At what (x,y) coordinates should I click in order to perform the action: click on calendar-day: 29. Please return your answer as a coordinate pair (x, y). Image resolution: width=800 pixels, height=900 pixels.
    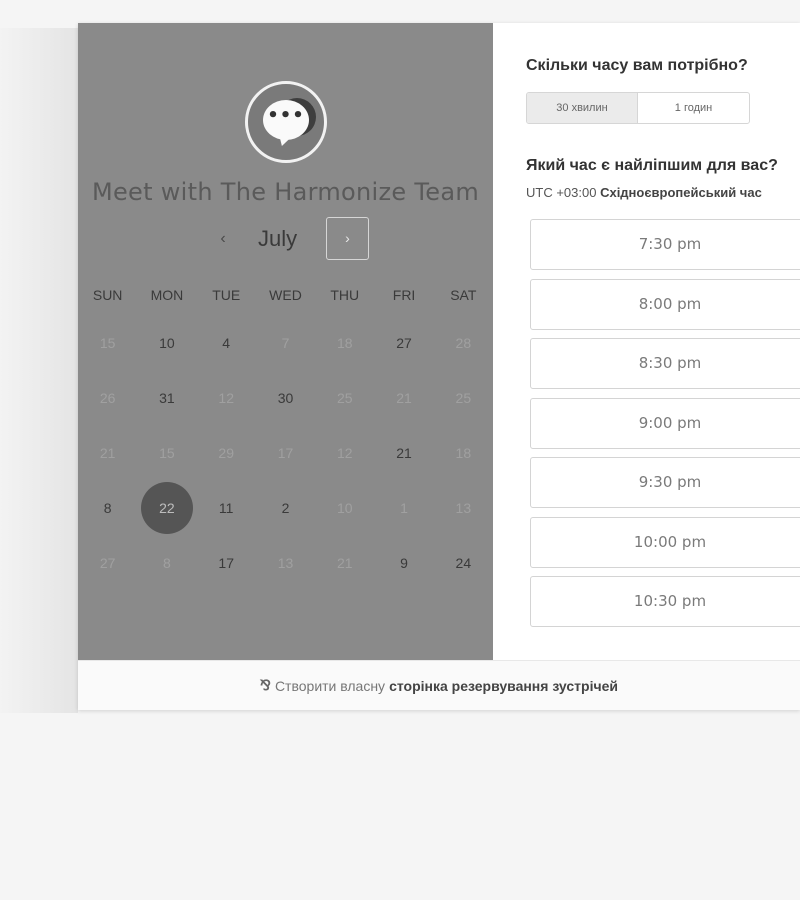
    Looking at the image, I should click on (226, 453).